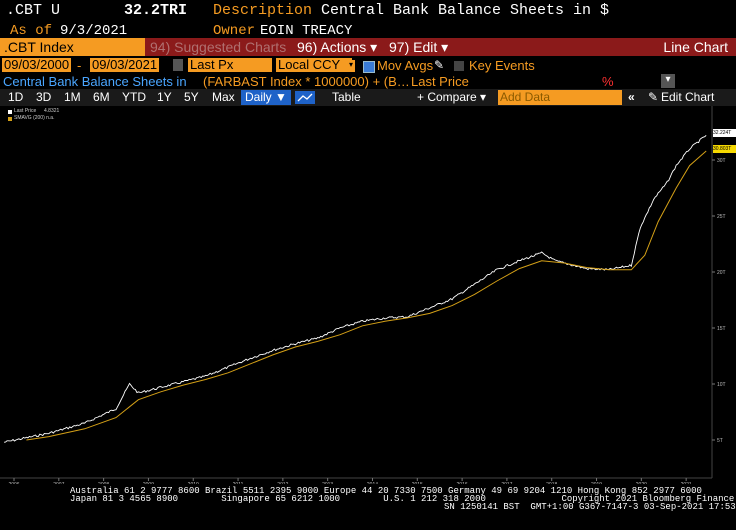  Describe the element at coordinates (451, 97) in the screenshot. I see `compare-button: + Compare ▾` at that location.